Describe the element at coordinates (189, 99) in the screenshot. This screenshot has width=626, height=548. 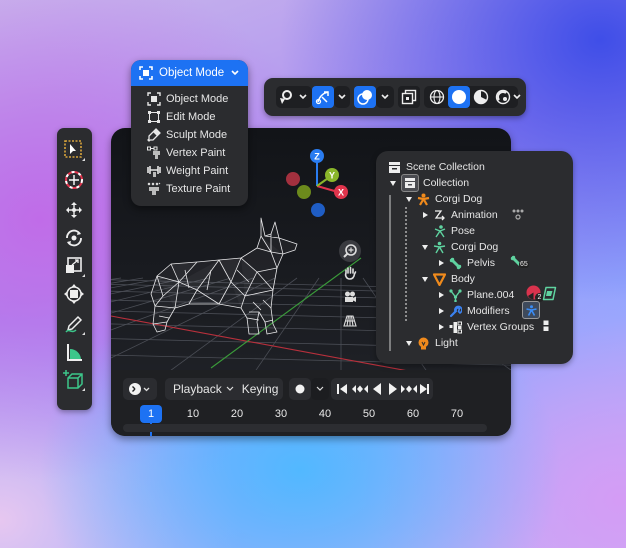
I see `menu-item-object-mode: Object Mode` at that location.